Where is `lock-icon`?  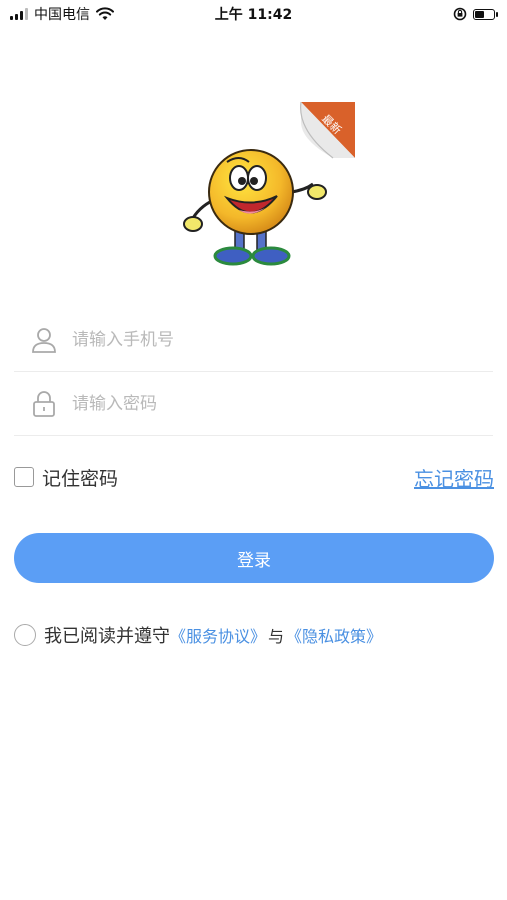 lock-icon is located at coordinates (44, 404).